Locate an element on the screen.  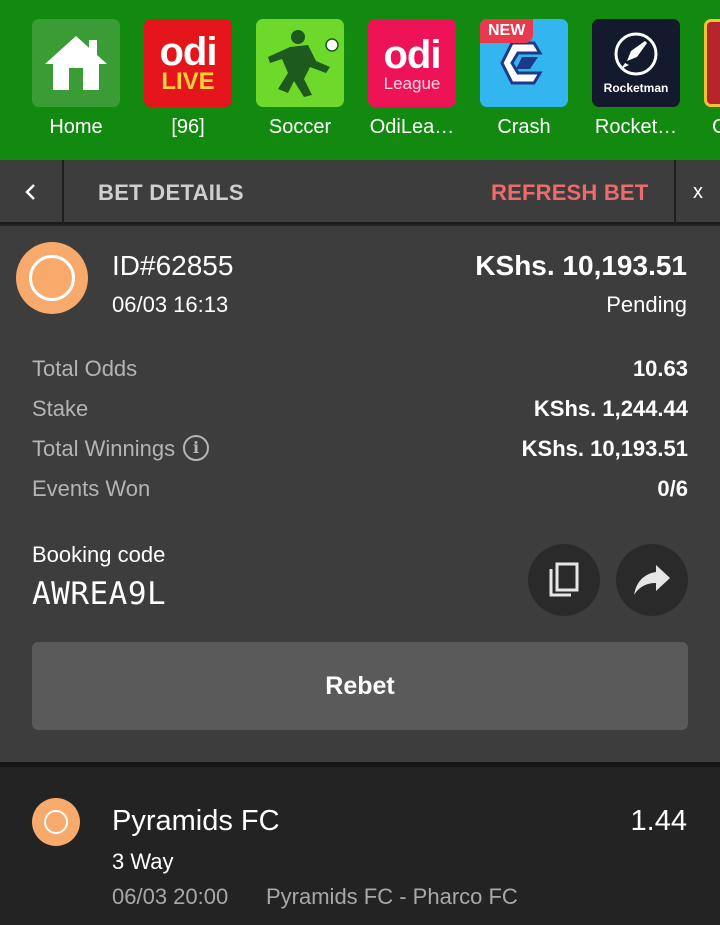
crash-tile: NEW is located at coordinates (524, 63).